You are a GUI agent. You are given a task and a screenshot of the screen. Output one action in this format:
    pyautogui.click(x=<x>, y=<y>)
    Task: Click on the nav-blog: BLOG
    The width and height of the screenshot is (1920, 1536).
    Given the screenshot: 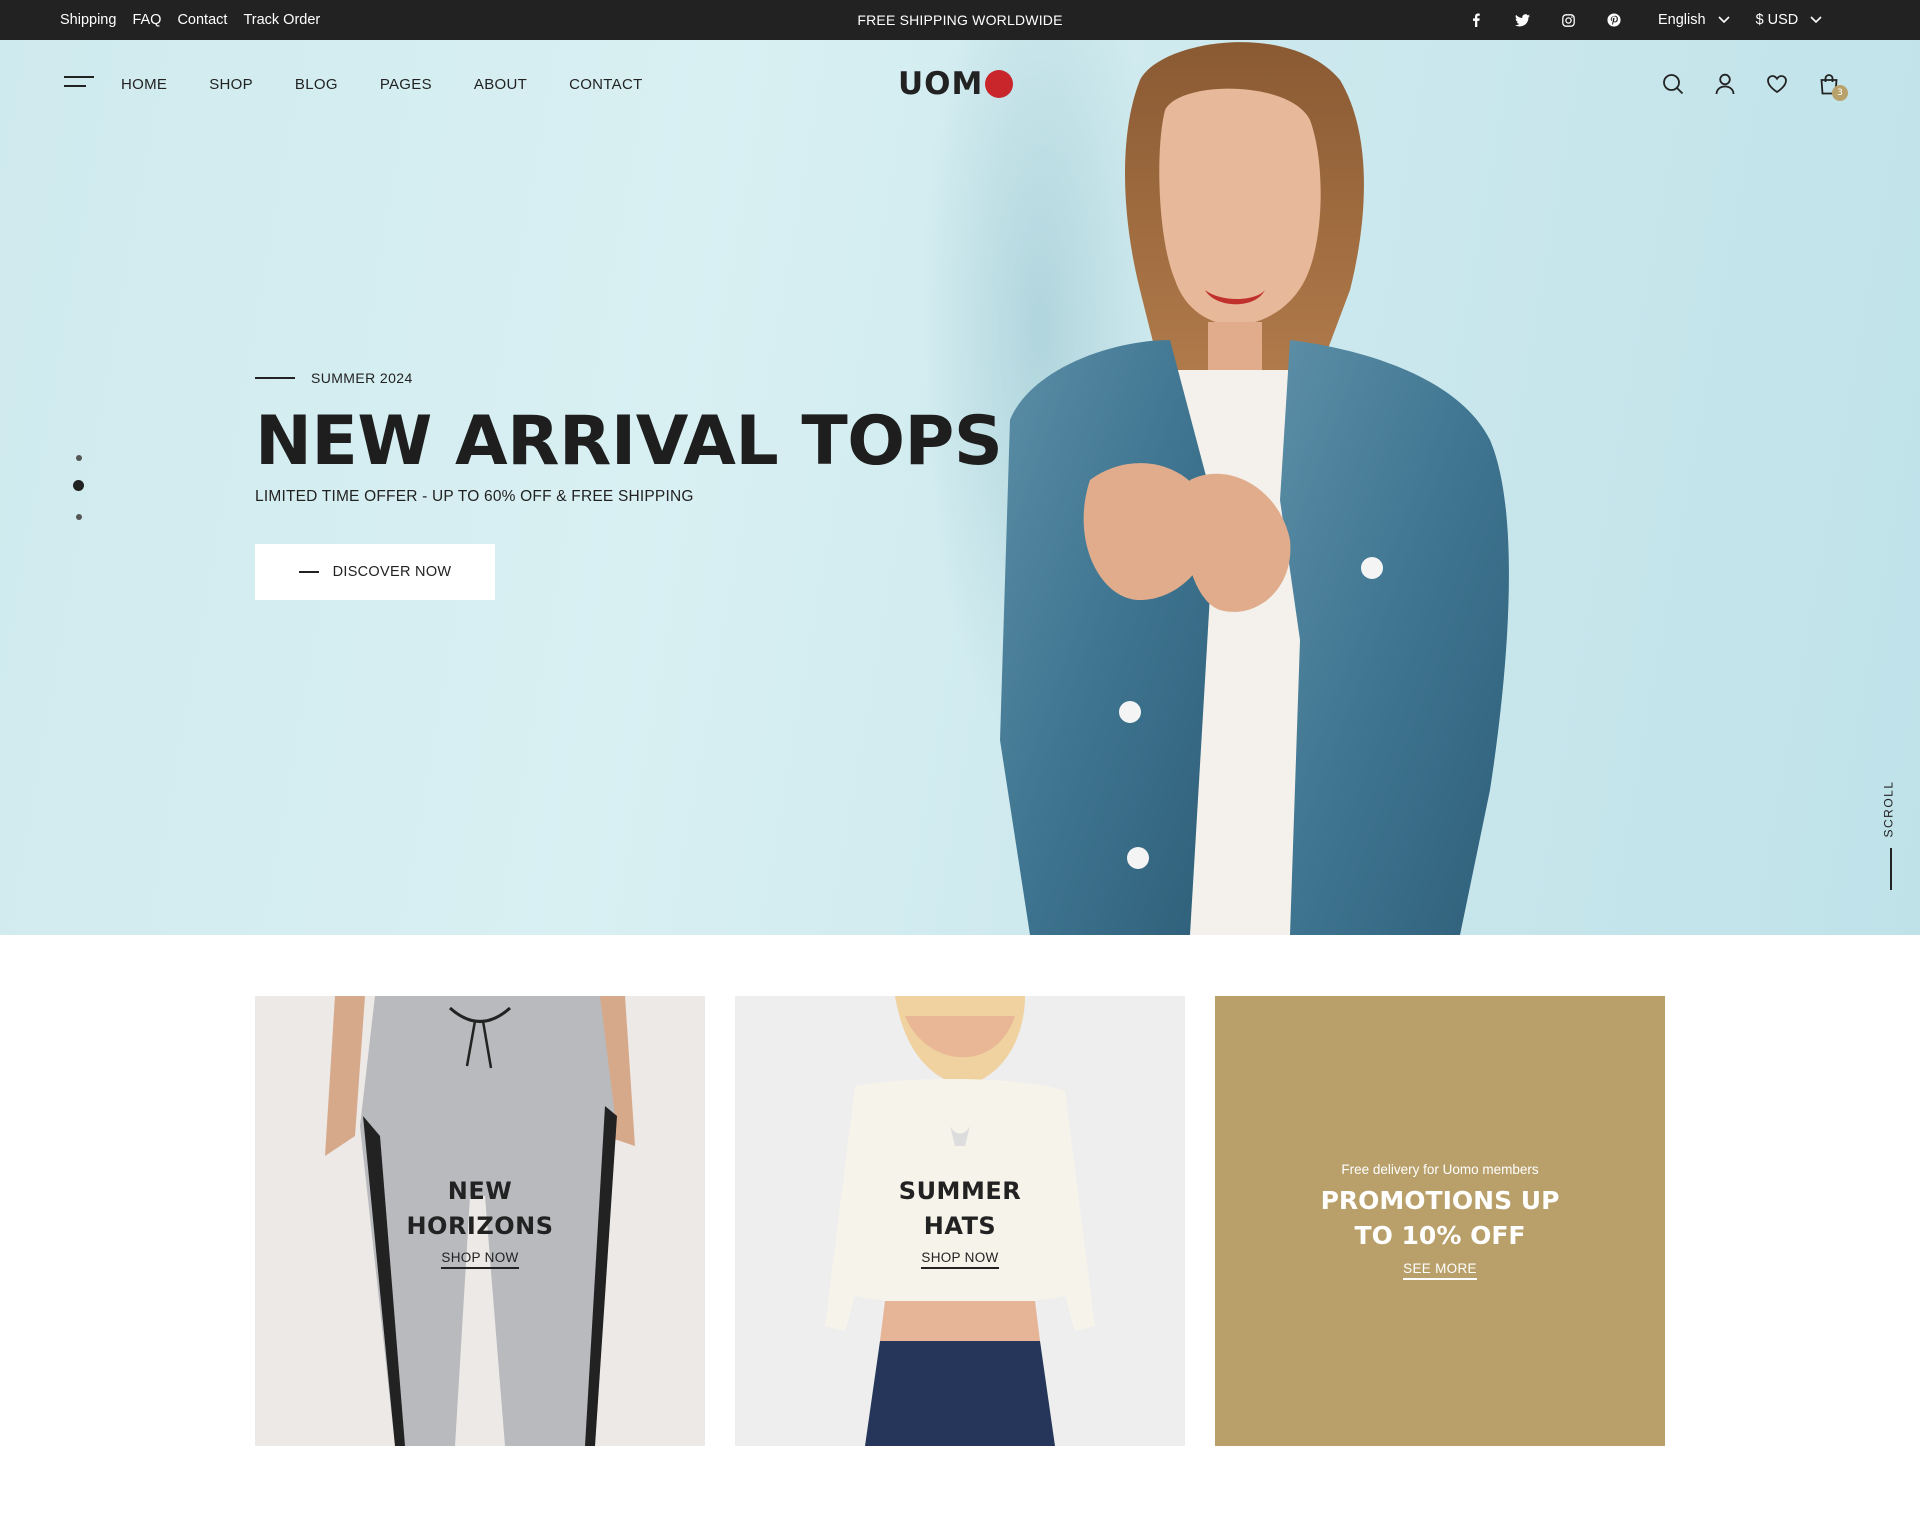 What is the action you would take?
    pyautogui.click(x=316, y=84)
    